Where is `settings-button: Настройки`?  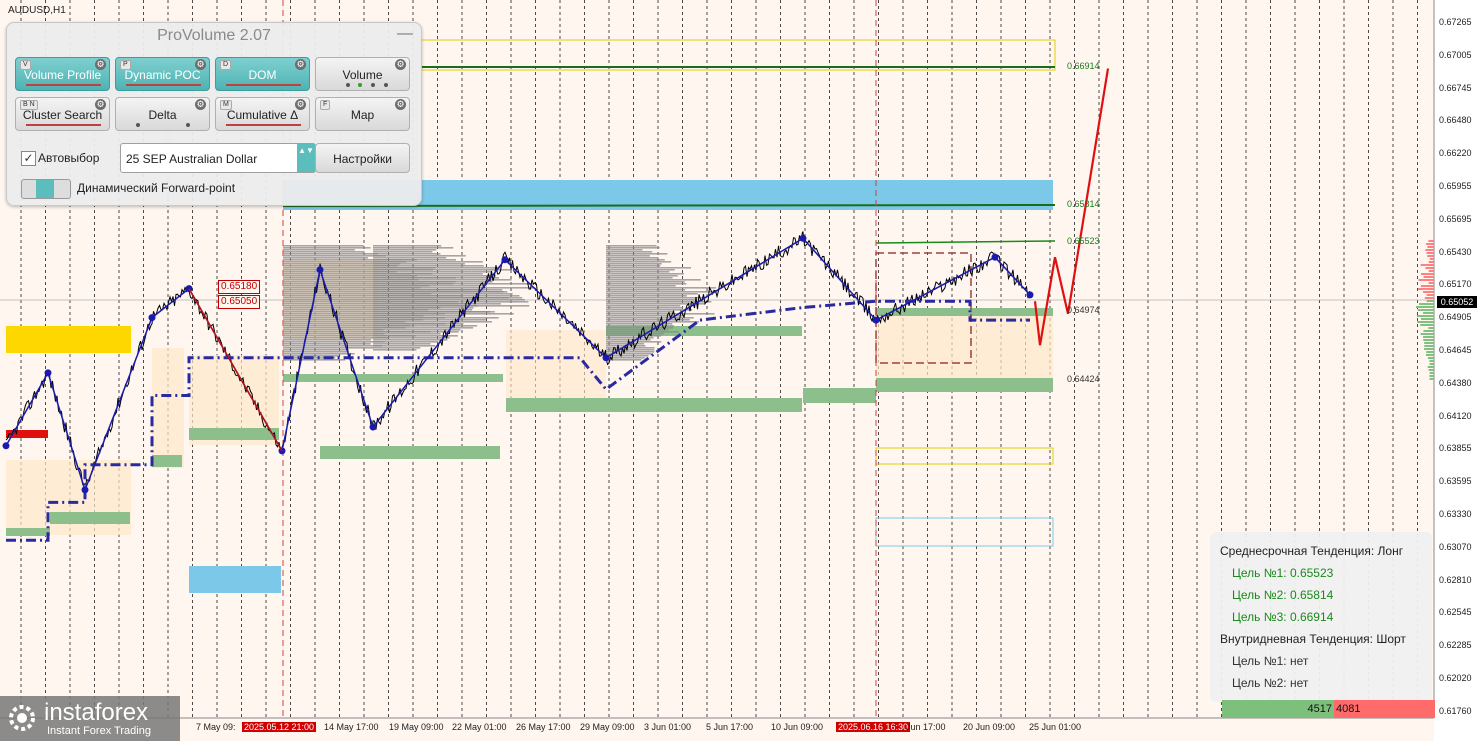
settings-button: Настройки is located at coordinates (362, 158).